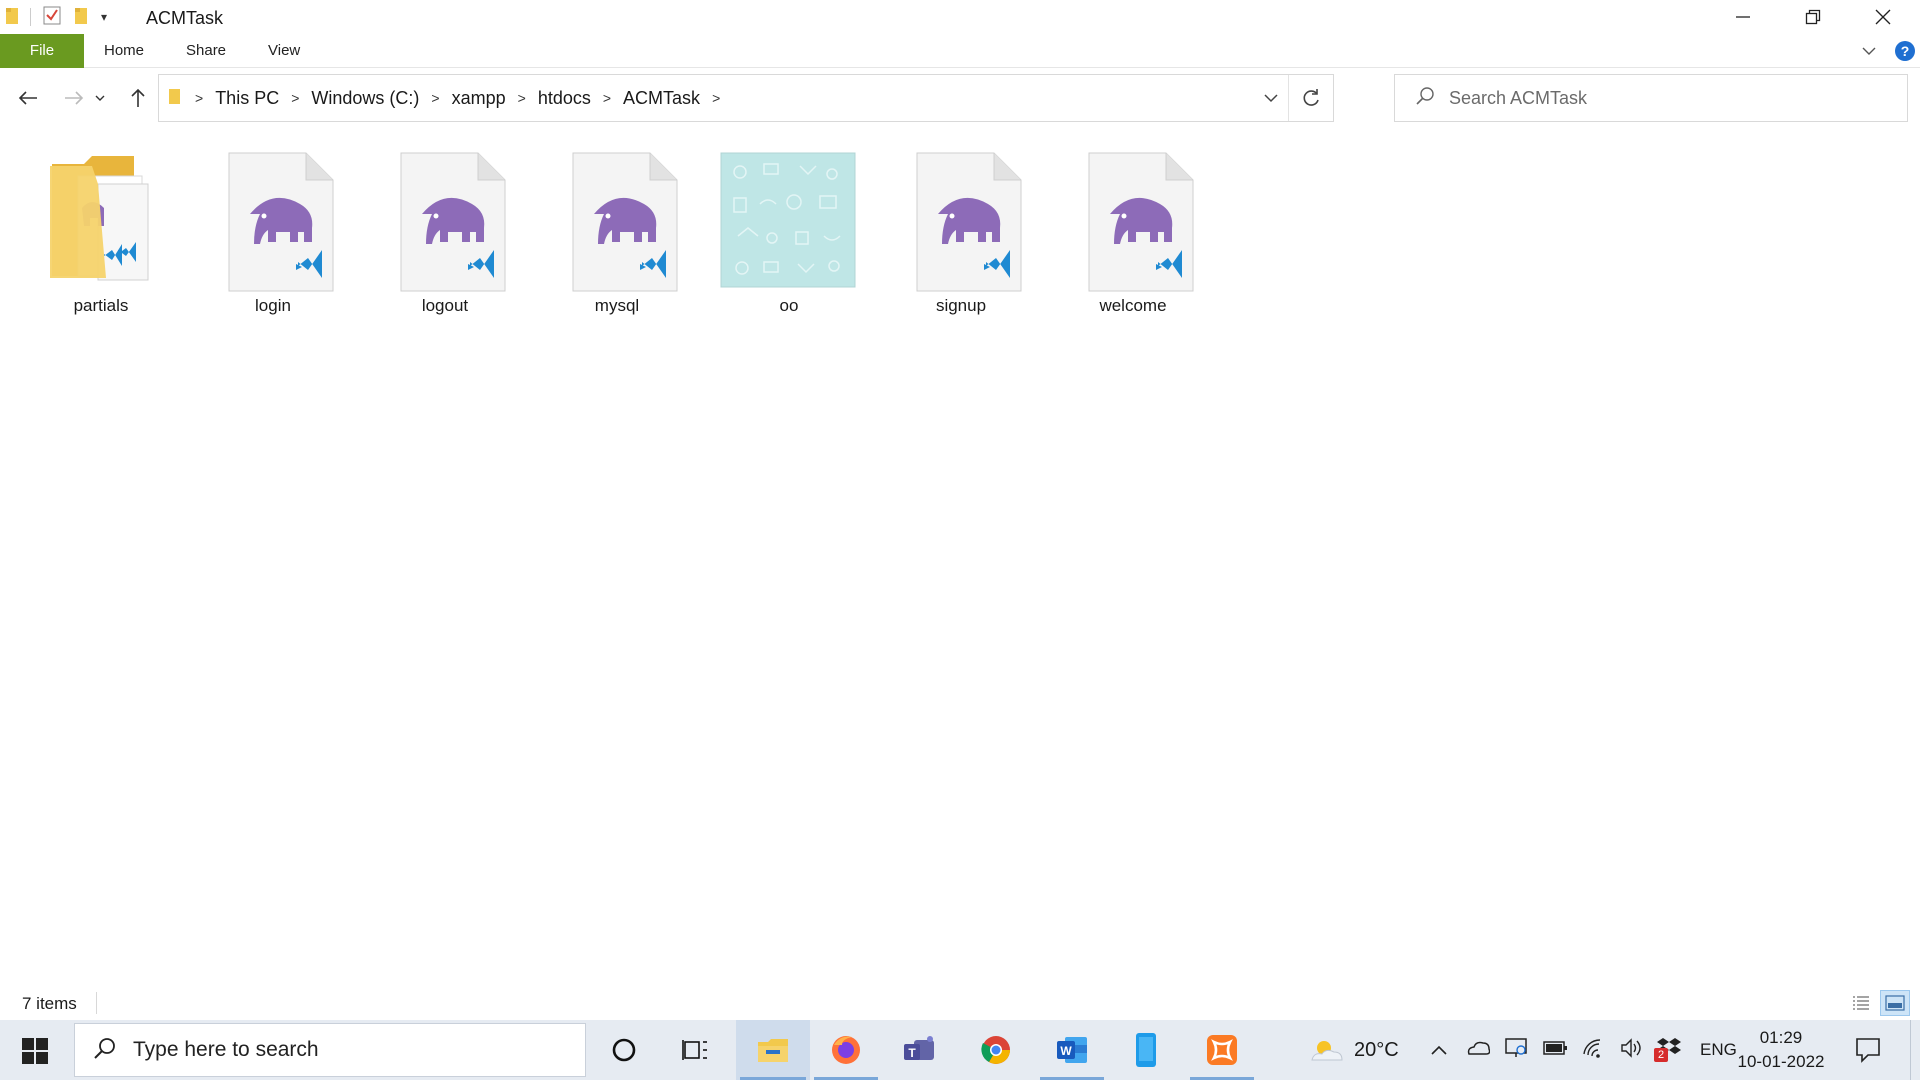 This screenshot has height=1080, width=1920. I want to click on cortana-icon, so click(624, 1050).